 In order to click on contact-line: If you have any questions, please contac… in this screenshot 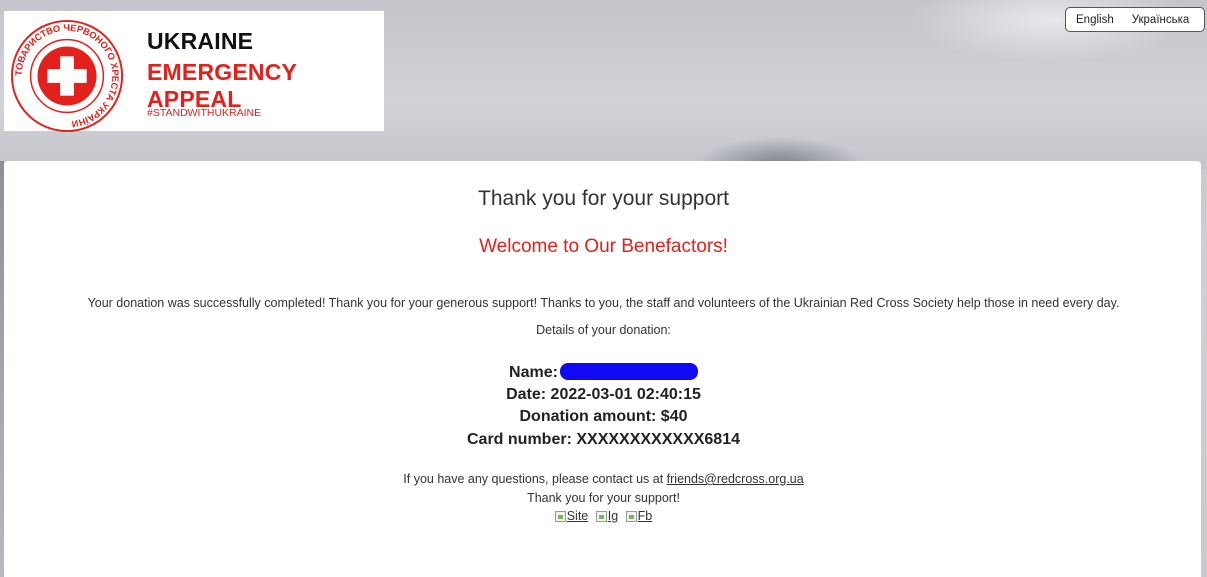, I will do `click(603, 479)`.